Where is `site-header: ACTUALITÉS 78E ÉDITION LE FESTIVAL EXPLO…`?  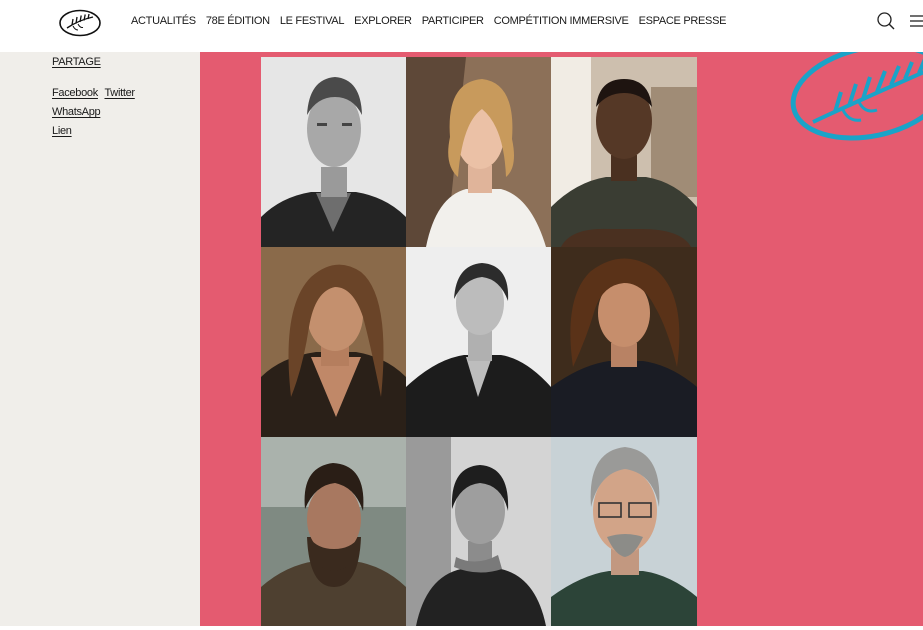 site-header: ACTUALITÉS 78E ÉDITION LE FESTIVAL EXPLO… is located at coordinates (461, 26).